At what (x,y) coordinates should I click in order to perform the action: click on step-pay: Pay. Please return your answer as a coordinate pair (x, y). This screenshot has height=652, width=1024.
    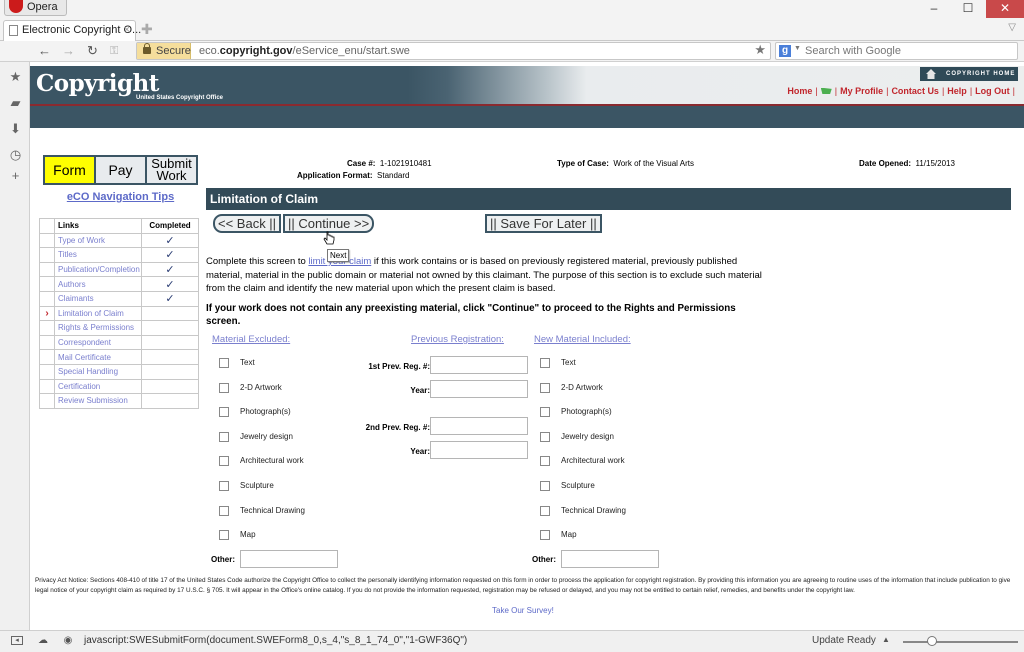
    Looking at the image, I should click on (120, 170).